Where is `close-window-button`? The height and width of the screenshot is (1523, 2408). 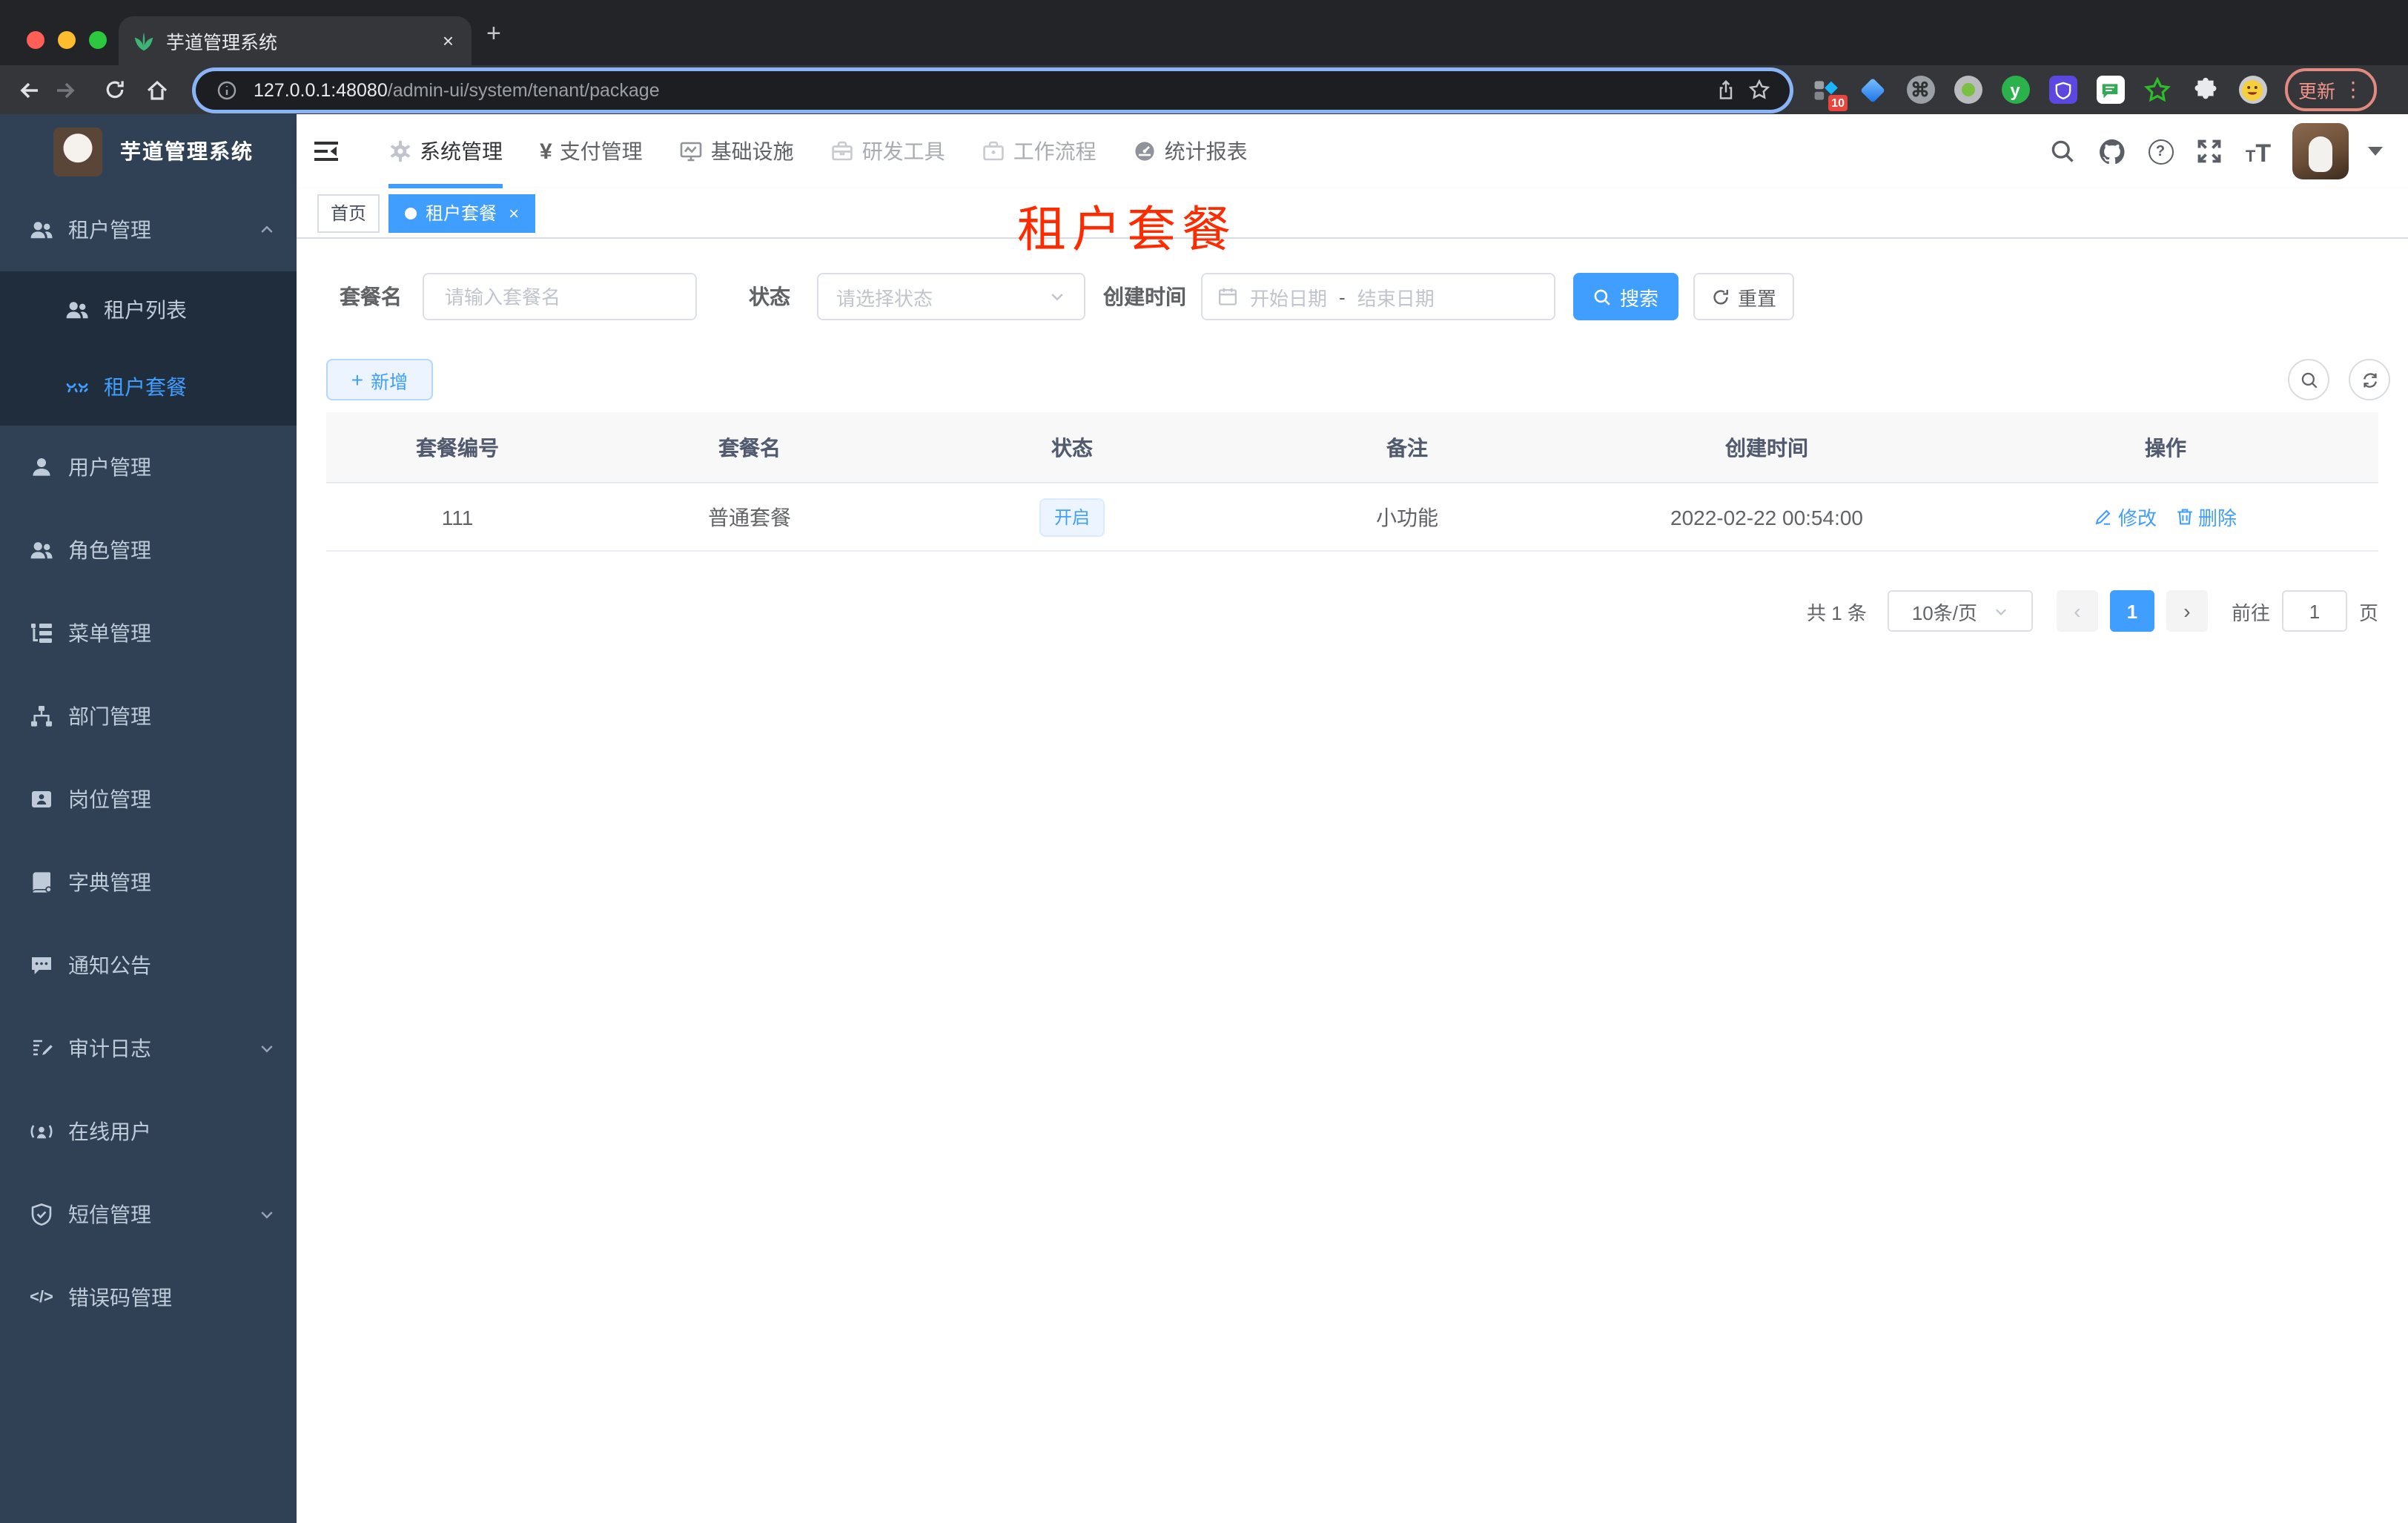 close-window-button is located at coordinates (35, 40).